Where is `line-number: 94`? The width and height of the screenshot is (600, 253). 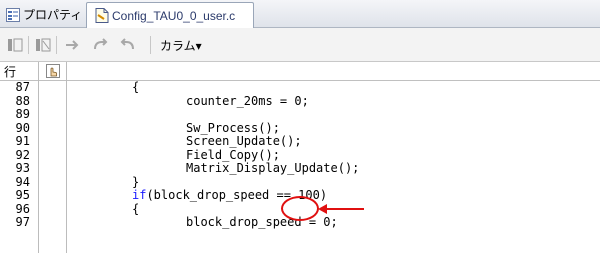 line-number: 94 is located at coordinates (22, 181).